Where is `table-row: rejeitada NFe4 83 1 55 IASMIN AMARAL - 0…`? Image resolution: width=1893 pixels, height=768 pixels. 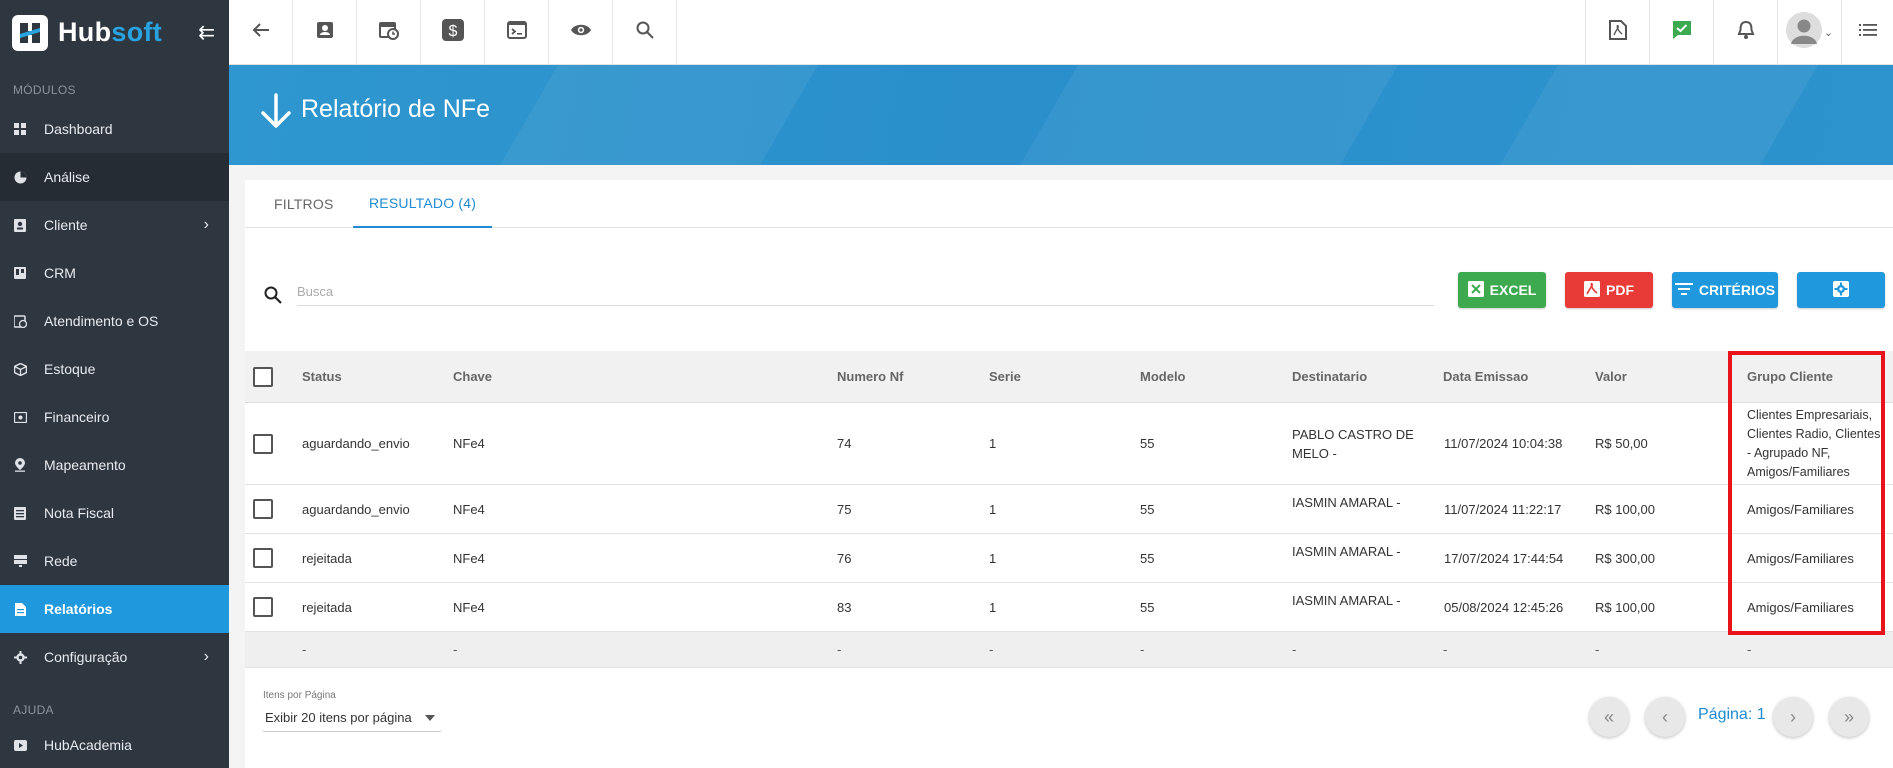 table-row: rejeitada NFe4 83 1 55 IASMIN AMARAL - 0… is located at coordinates (1069, 607).